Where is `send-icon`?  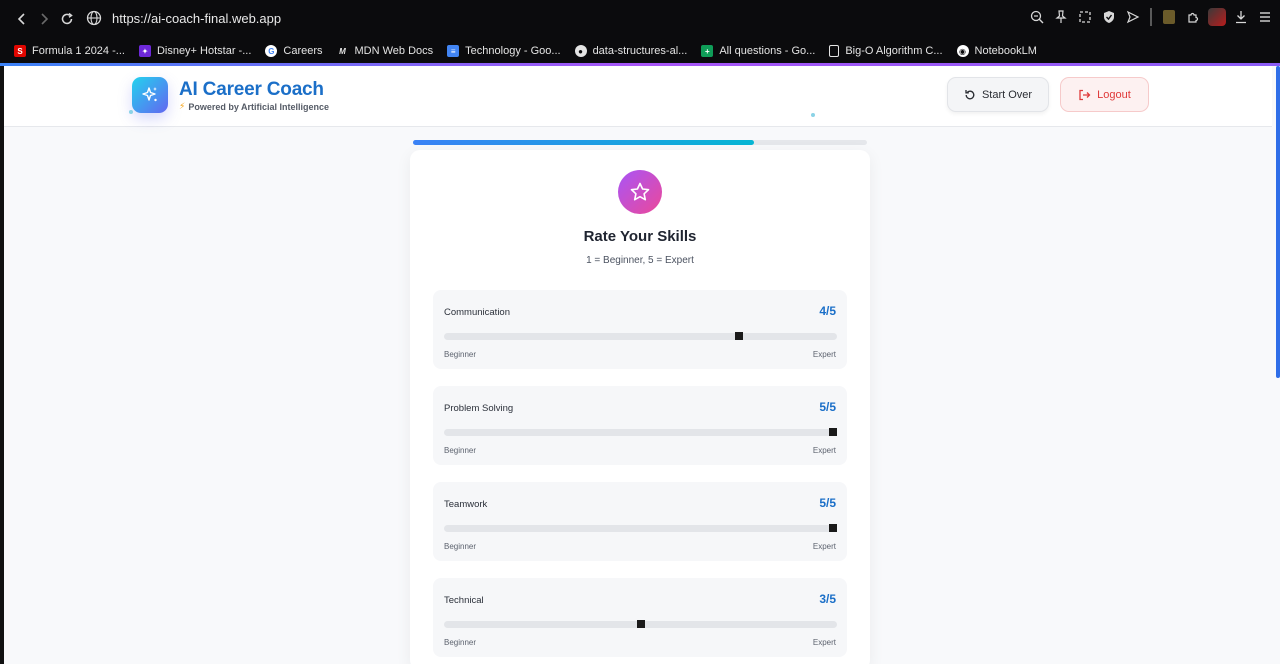
send-icon is located at coordinates (1133, 17).